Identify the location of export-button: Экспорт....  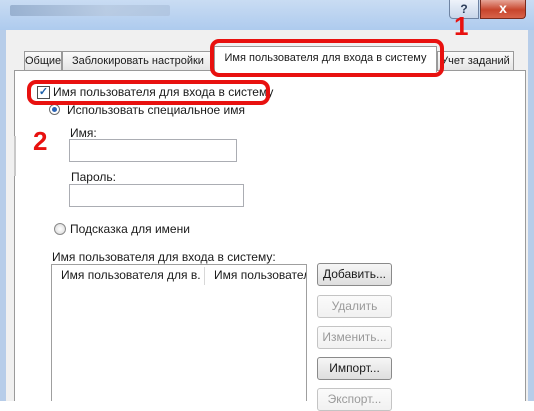
(354, 399).